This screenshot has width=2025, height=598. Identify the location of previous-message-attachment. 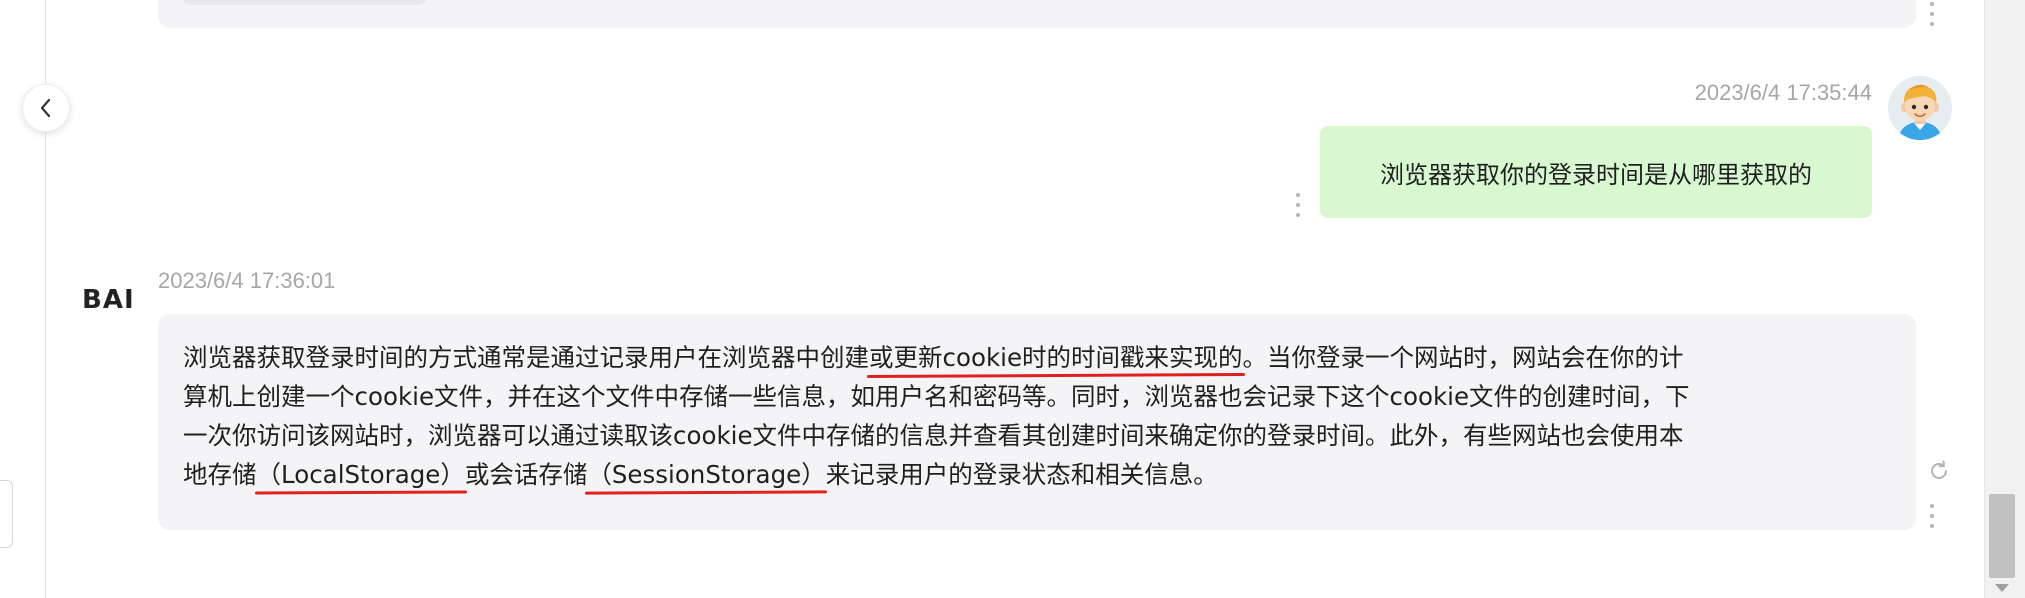
(305, 2).